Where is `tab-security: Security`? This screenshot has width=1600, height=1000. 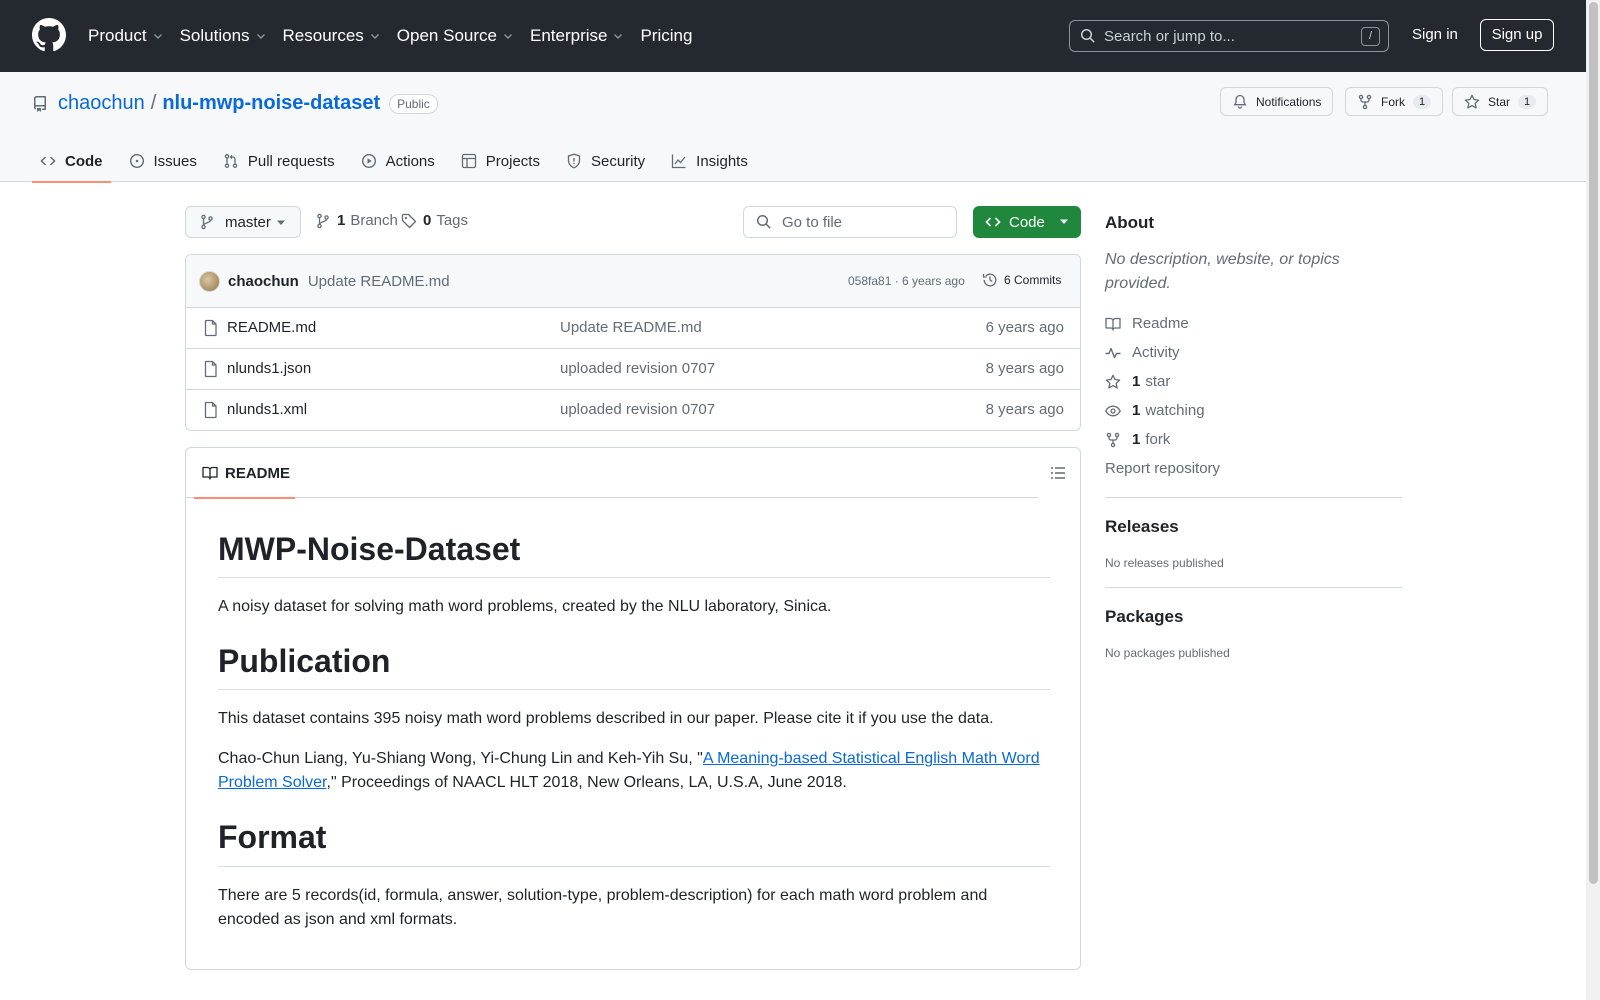 tab-security: Security is located at coordinates (605, 161).